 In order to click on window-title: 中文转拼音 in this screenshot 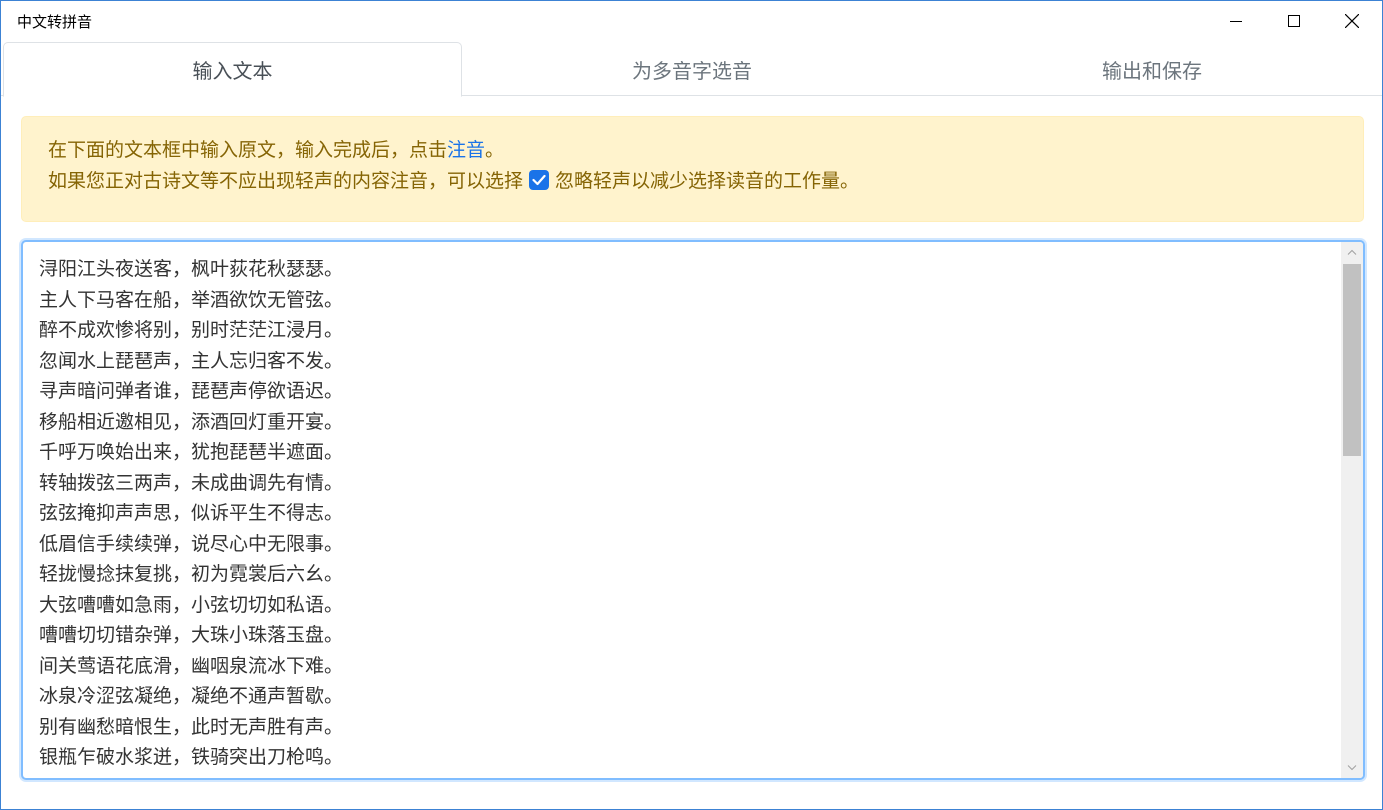, I will do `click(55, 22)`.